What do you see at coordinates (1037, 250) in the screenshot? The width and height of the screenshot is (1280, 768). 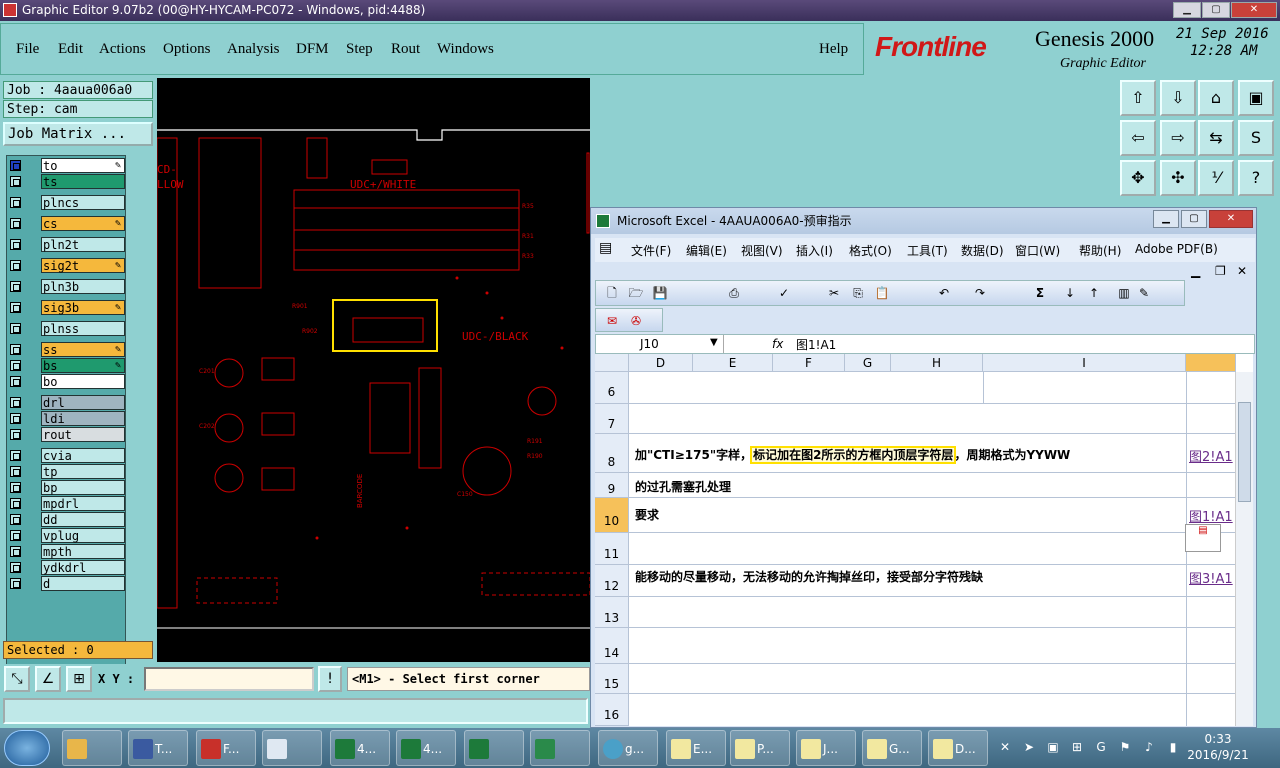 I see `xl-menu-window: 窗口(W)` at bounding box center [1037, 250].